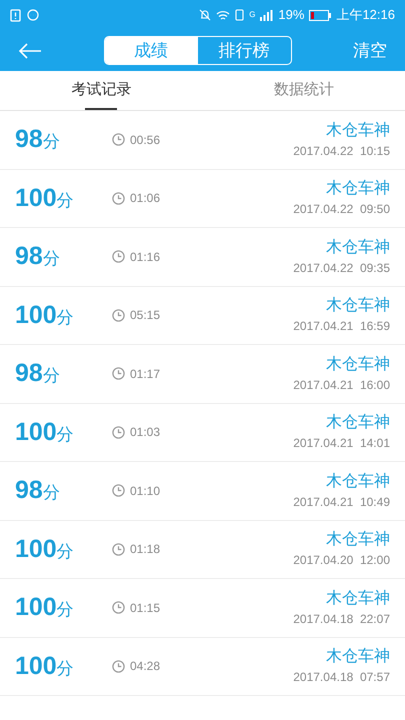  Describe the element at coordinates (33, 15) in the screenshot. I see `message-icon` at that location.